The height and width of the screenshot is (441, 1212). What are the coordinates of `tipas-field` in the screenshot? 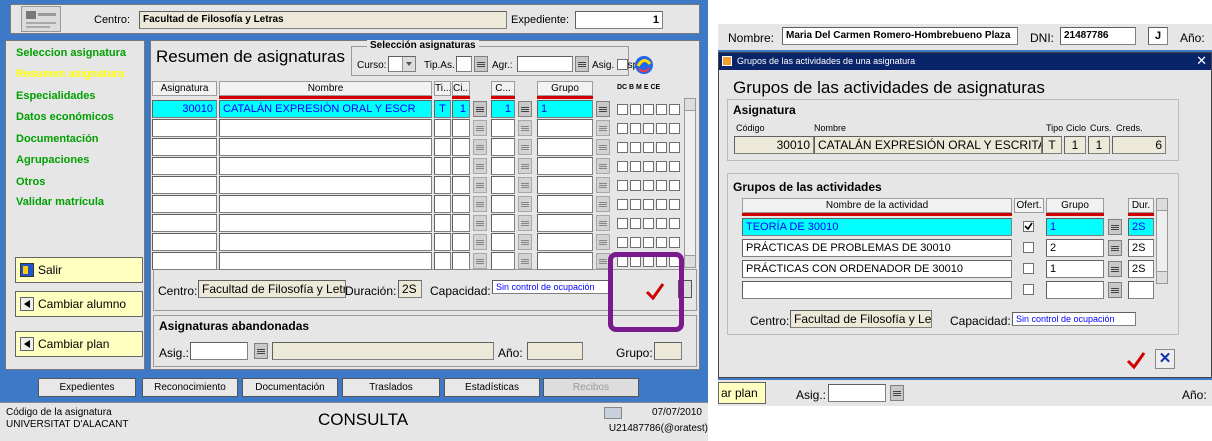 It's located at (464, 64).